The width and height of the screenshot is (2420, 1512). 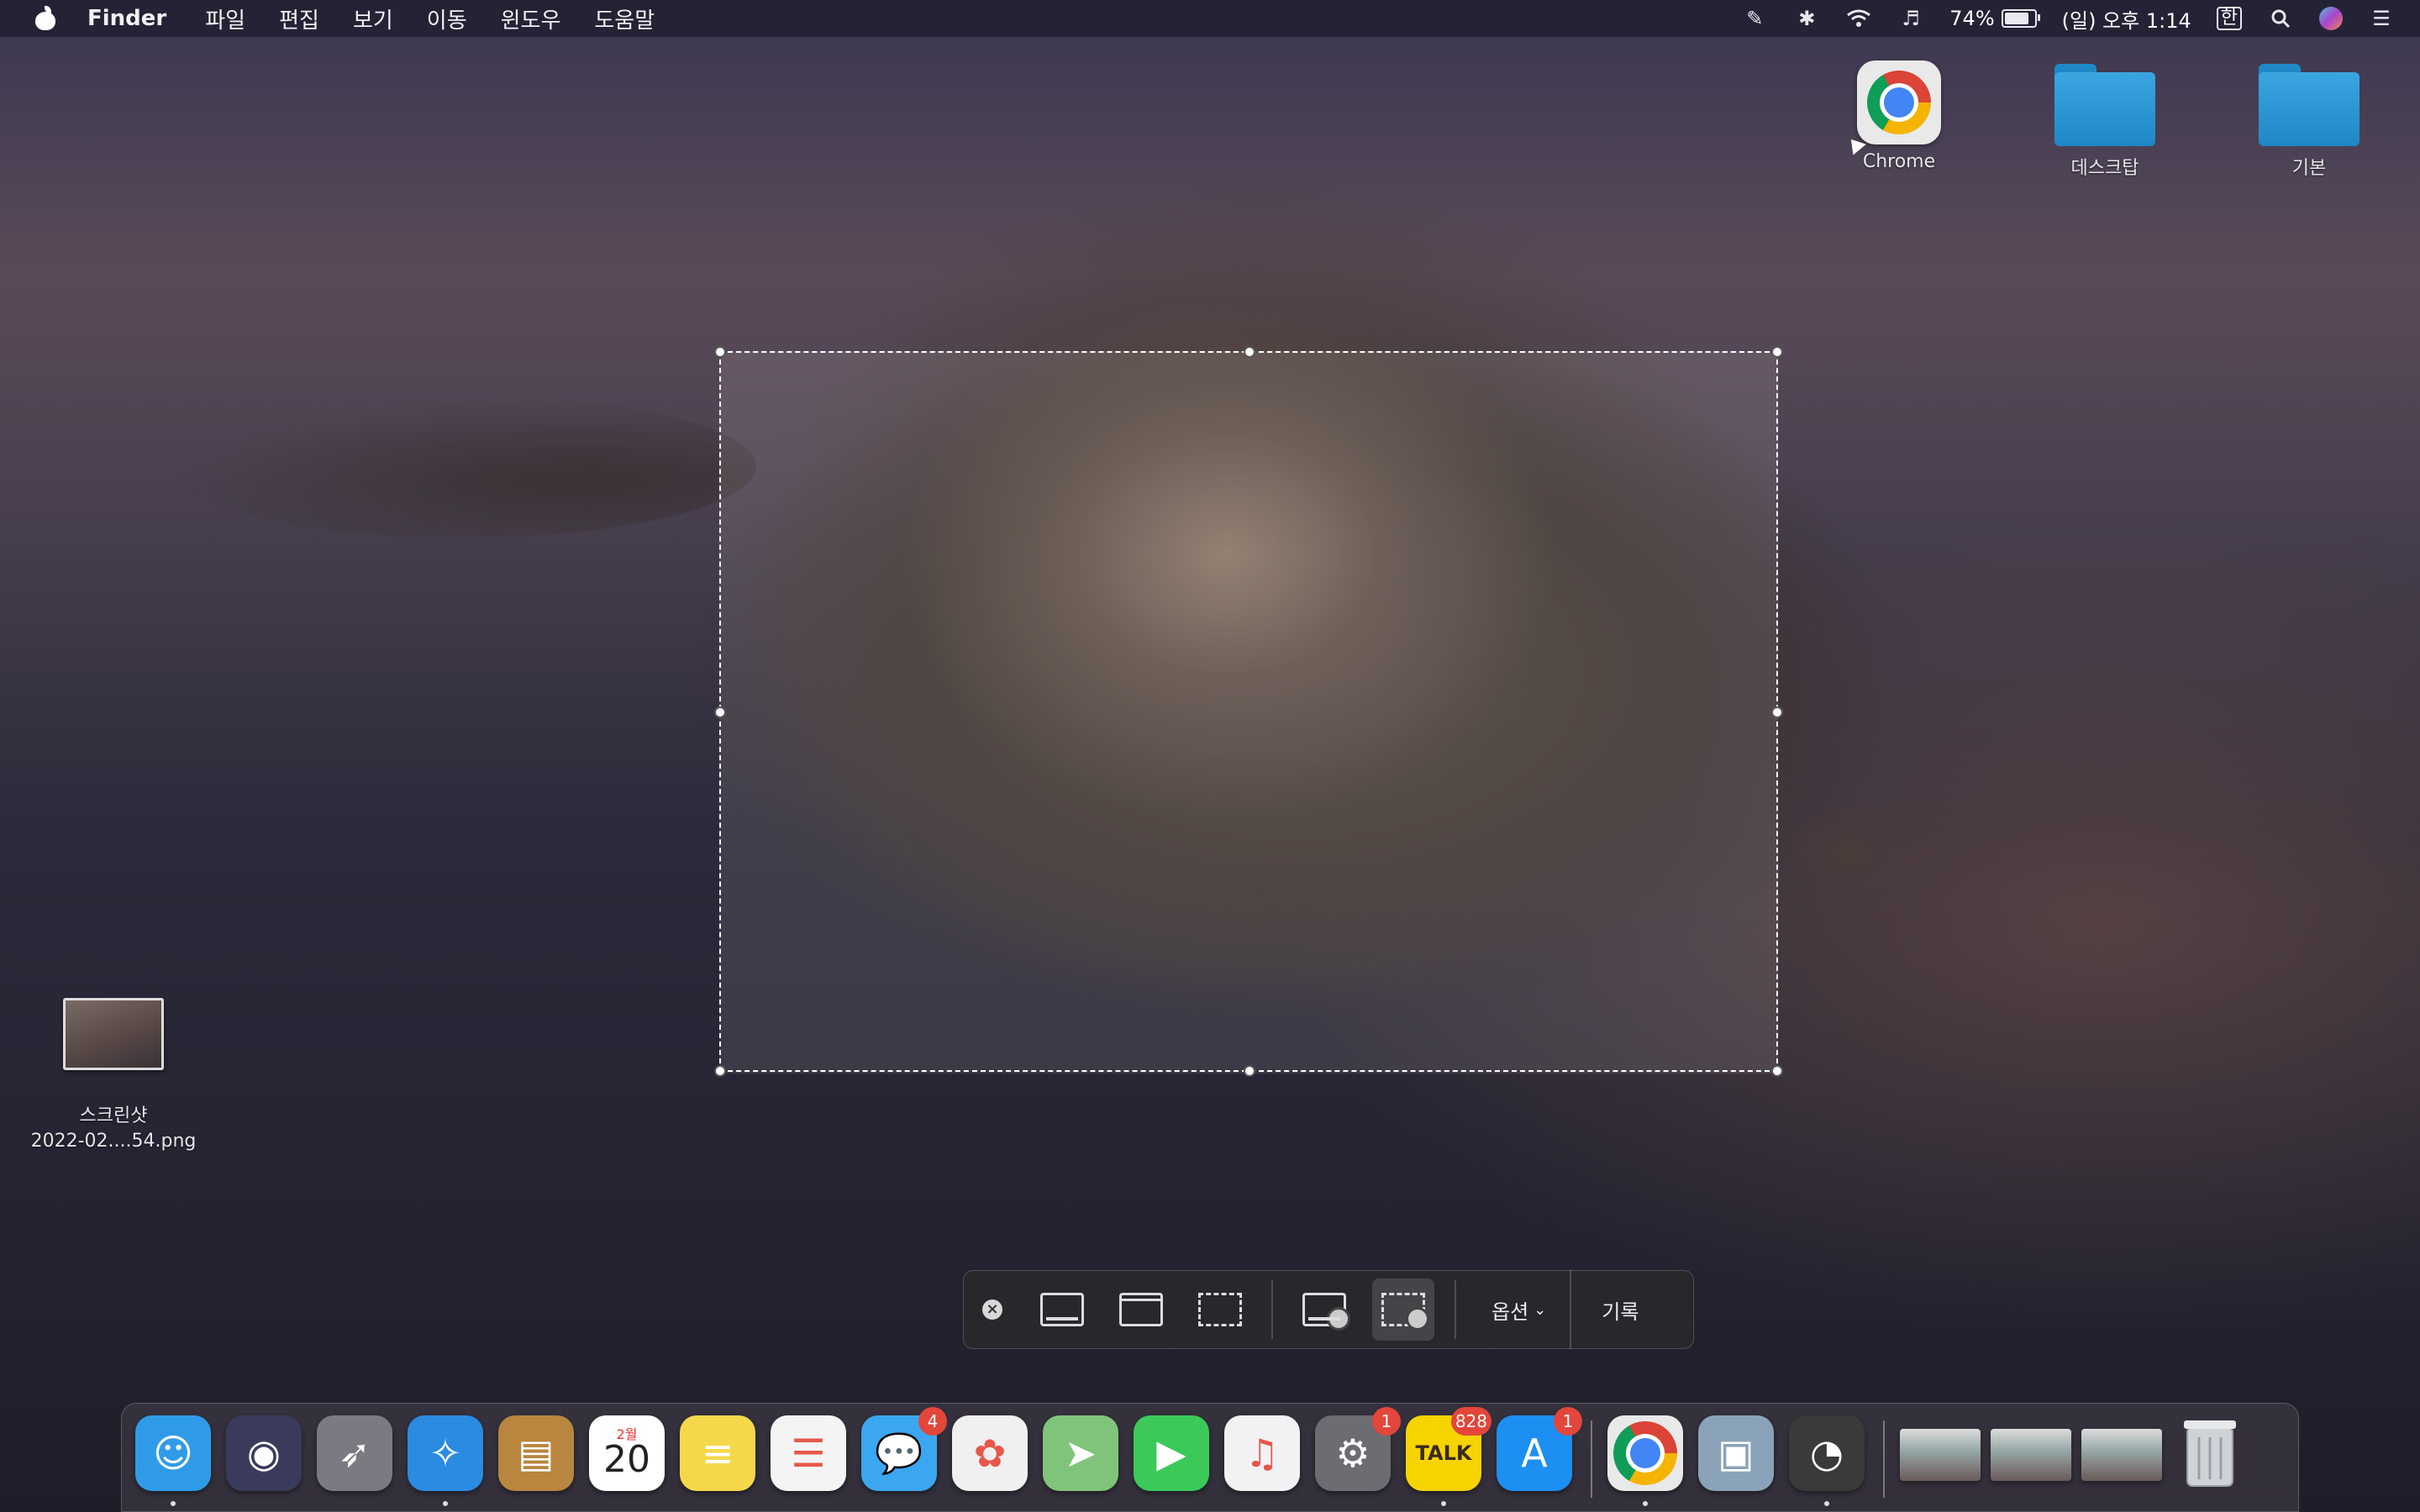 I want to click on photos-icon: ✿, so click(x=990, y=1453).